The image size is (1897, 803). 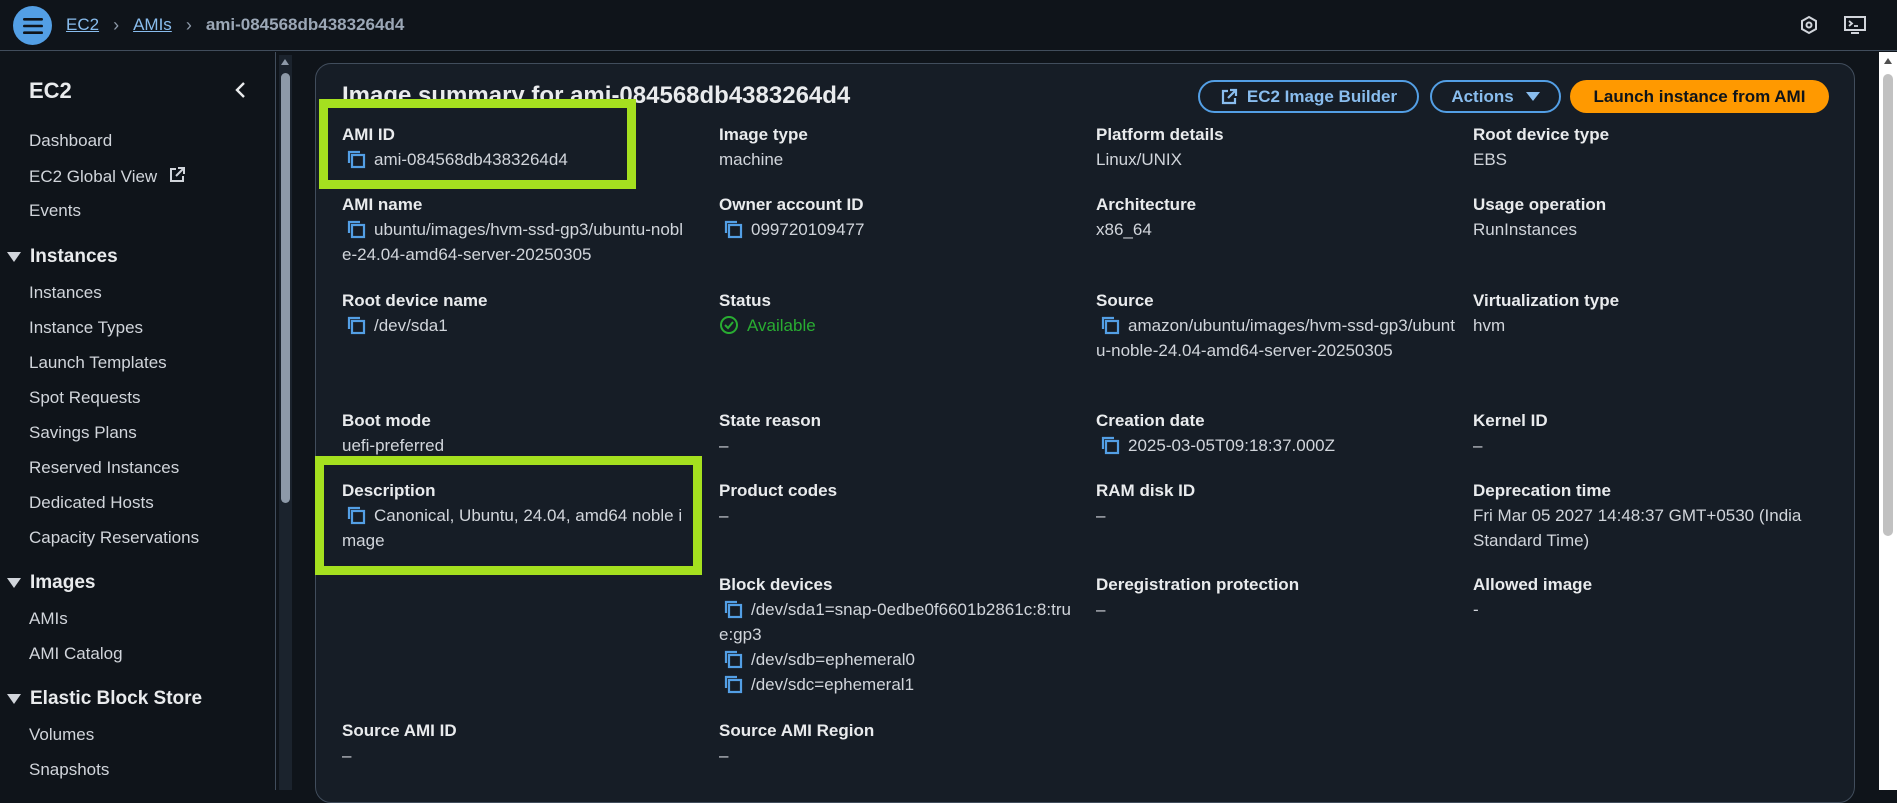 I want to click on launch-instance-from-ami-button: Launch instance from AMI, so click(x=1699, y=96).